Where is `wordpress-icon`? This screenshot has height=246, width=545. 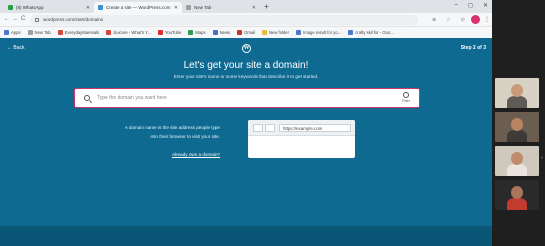
wordpress-icon is located at coordinates (100, 7).